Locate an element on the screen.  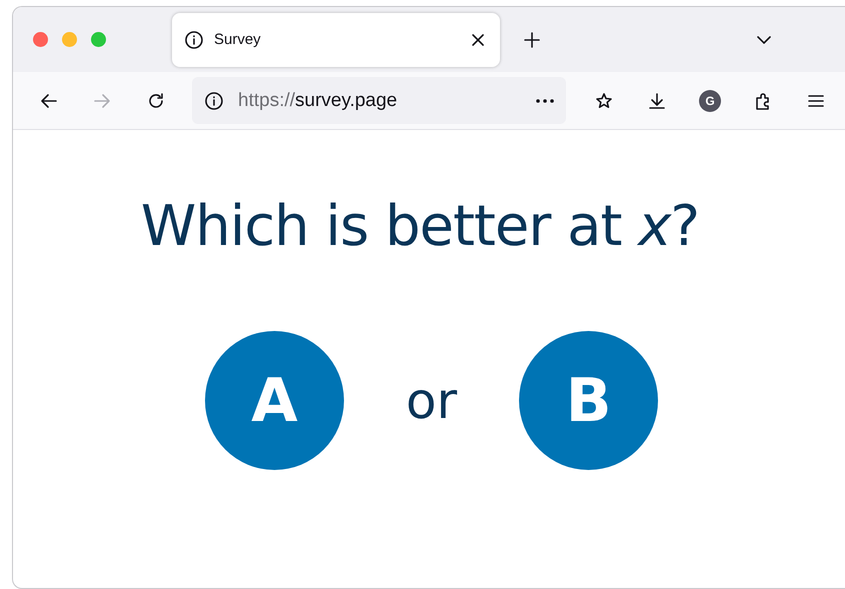
reload-icon is located at coordinates (156, 100).